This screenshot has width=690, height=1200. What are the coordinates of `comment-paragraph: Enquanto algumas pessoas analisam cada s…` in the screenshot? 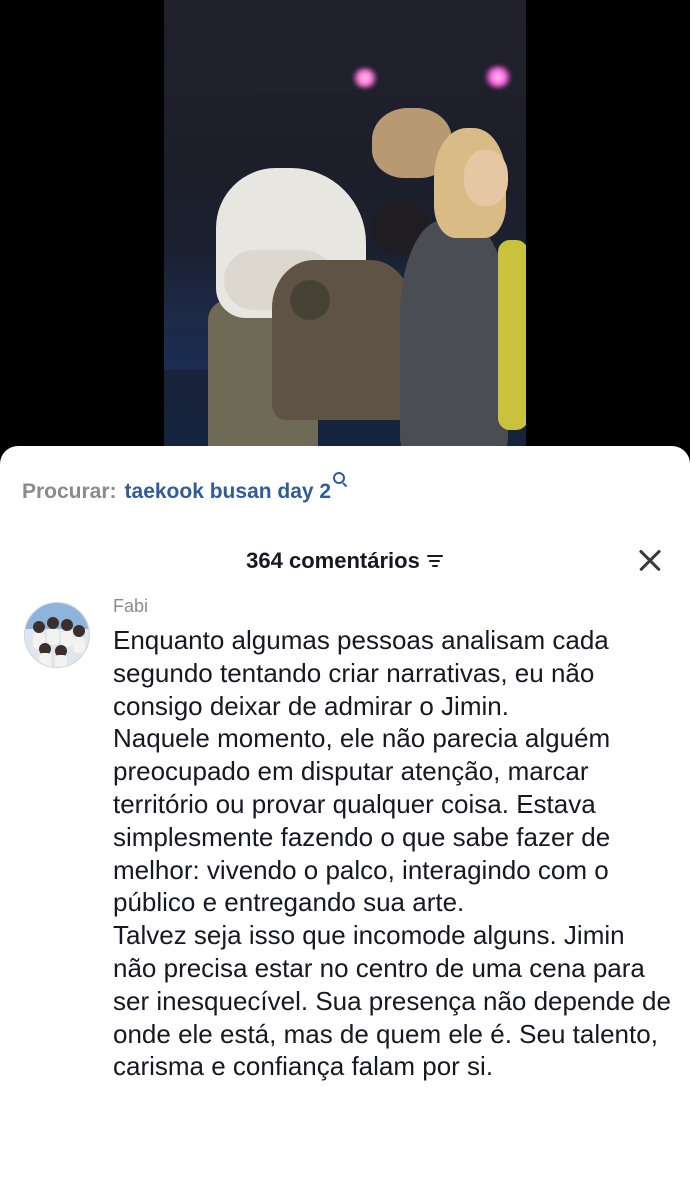 It's located at (361, 673).